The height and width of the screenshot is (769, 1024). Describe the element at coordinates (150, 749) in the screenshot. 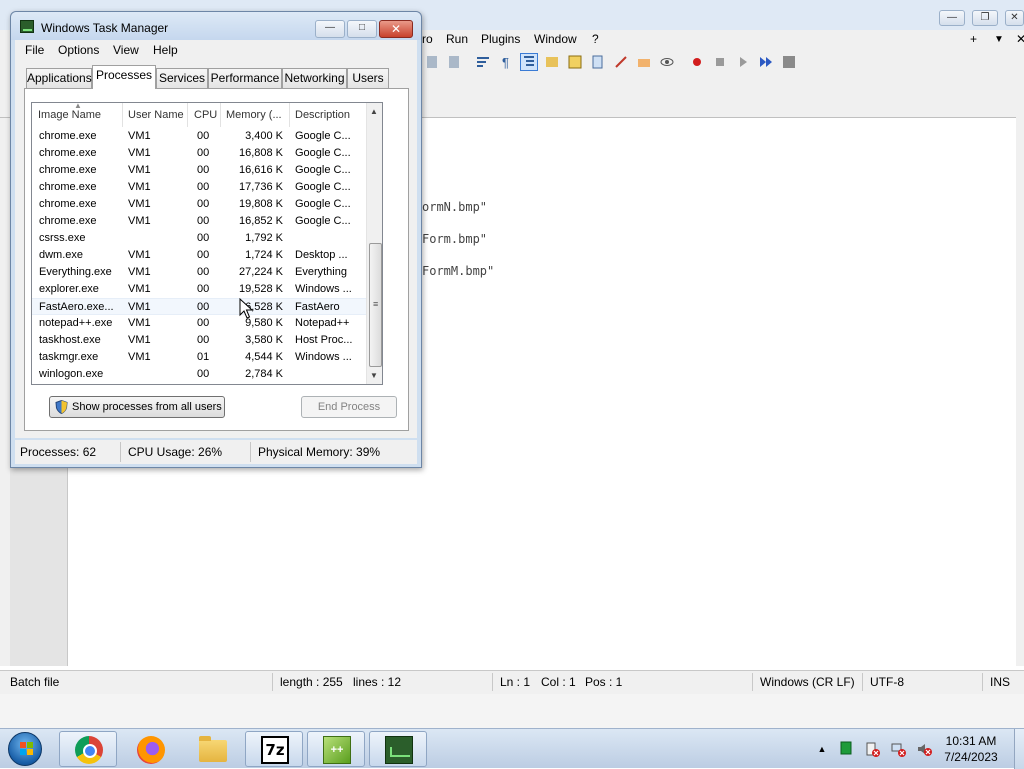

I see `taskbar-firefox` at that location.